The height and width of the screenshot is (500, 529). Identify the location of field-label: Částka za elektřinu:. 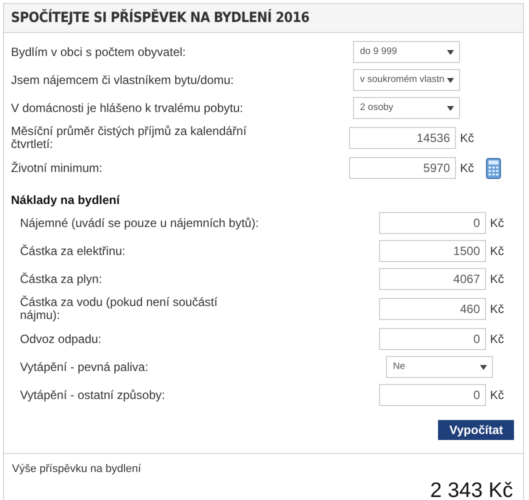
(73, 251).